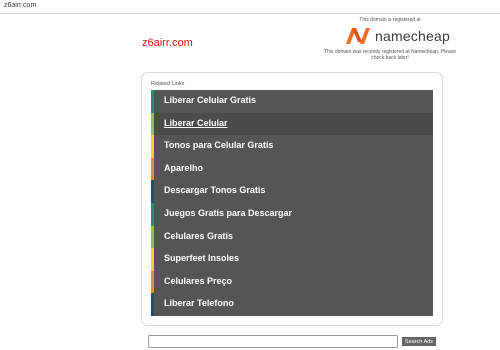 Image resolution: width=500 pixels, height=350 pixels. I want to click on related-links-title: Related Links, so click(168, 84).